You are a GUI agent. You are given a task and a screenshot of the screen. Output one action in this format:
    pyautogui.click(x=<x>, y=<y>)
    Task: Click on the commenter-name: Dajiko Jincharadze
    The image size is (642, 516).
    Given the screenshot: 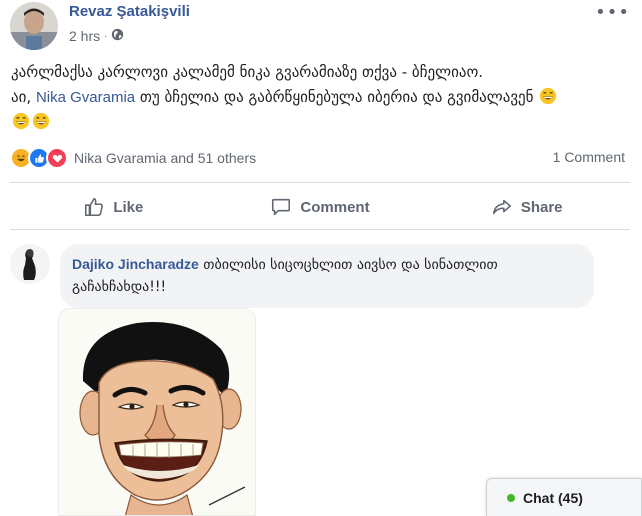 What is the action you would take?
    pyautogui.click(x=135, y=264)
    